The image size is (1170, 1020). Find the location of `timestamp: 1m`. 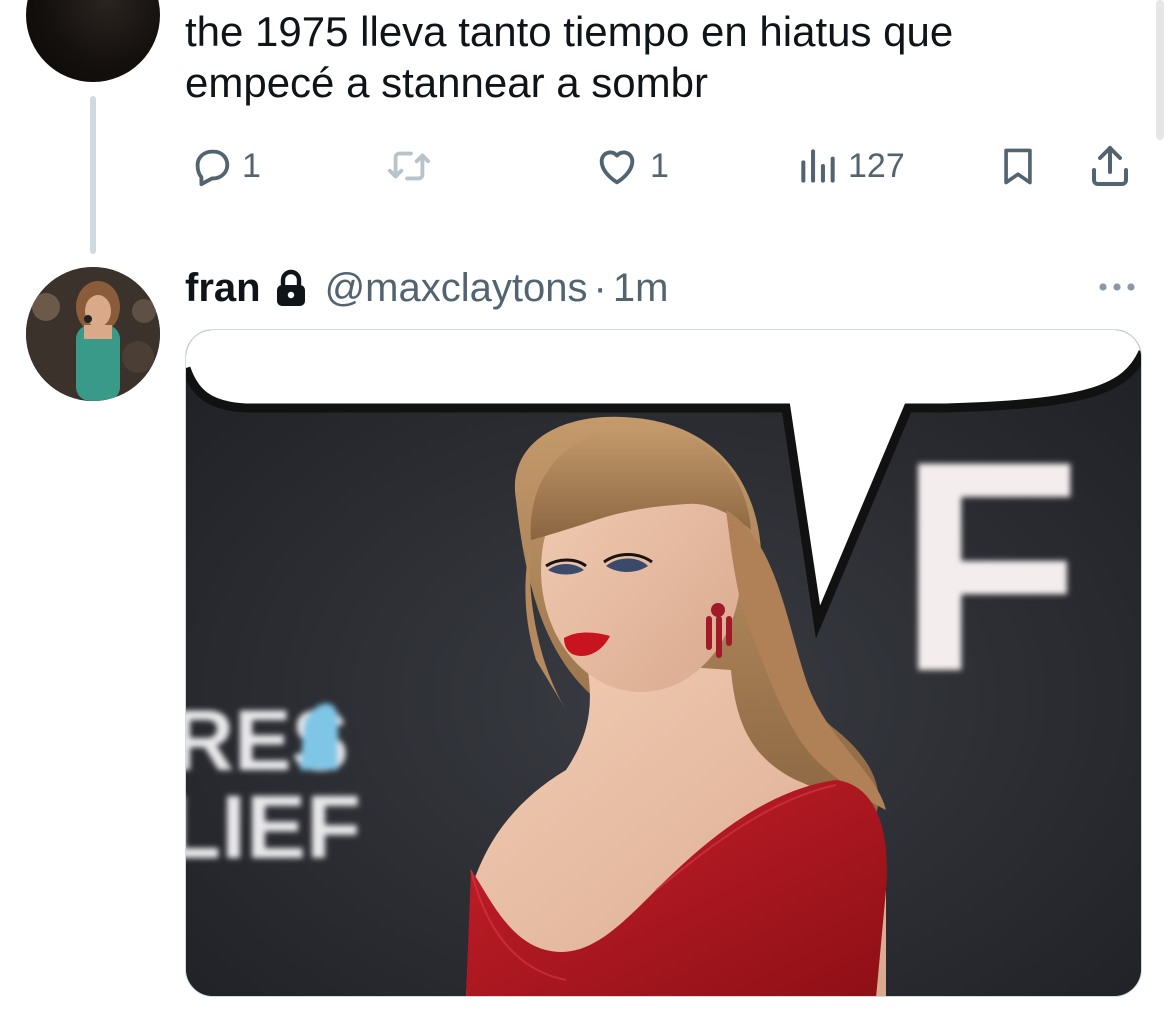

timestamp: 1m is located at coordinates (641, 288).